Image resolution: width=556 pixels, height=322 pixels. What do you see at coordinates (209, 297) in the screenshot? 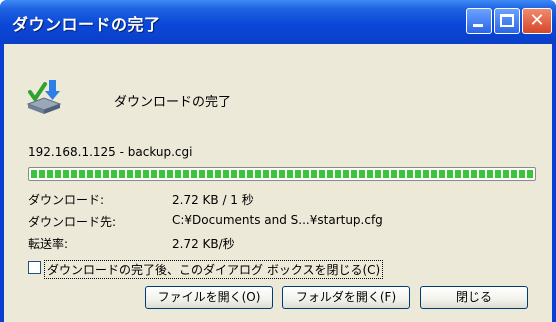
I see `open-file-button: ファイルを開く(O)` at bounding box center [209, 297].